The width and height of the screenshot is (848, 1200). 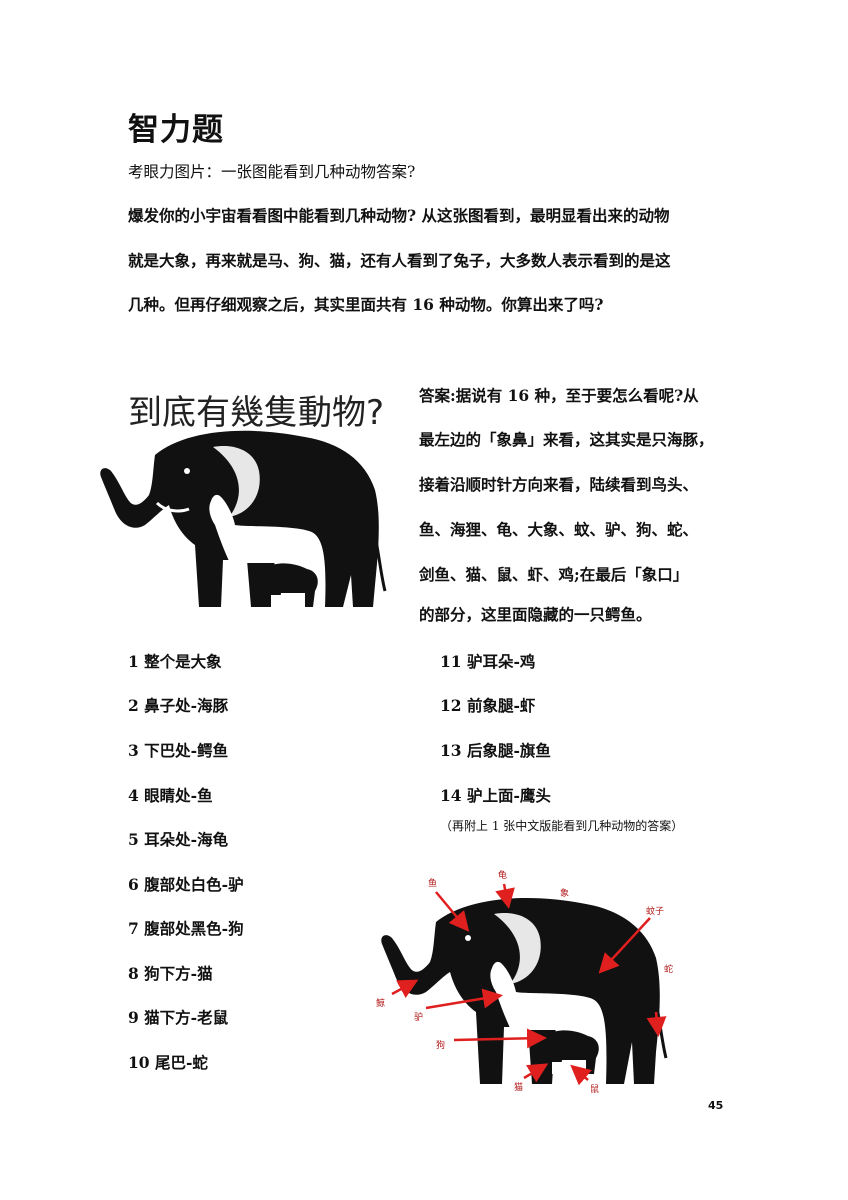 What do you see at coordinates (495, 795) in the screenshot?
I see `list-item: 14 驴上面-鹰头` at bounding box center [495, 795].